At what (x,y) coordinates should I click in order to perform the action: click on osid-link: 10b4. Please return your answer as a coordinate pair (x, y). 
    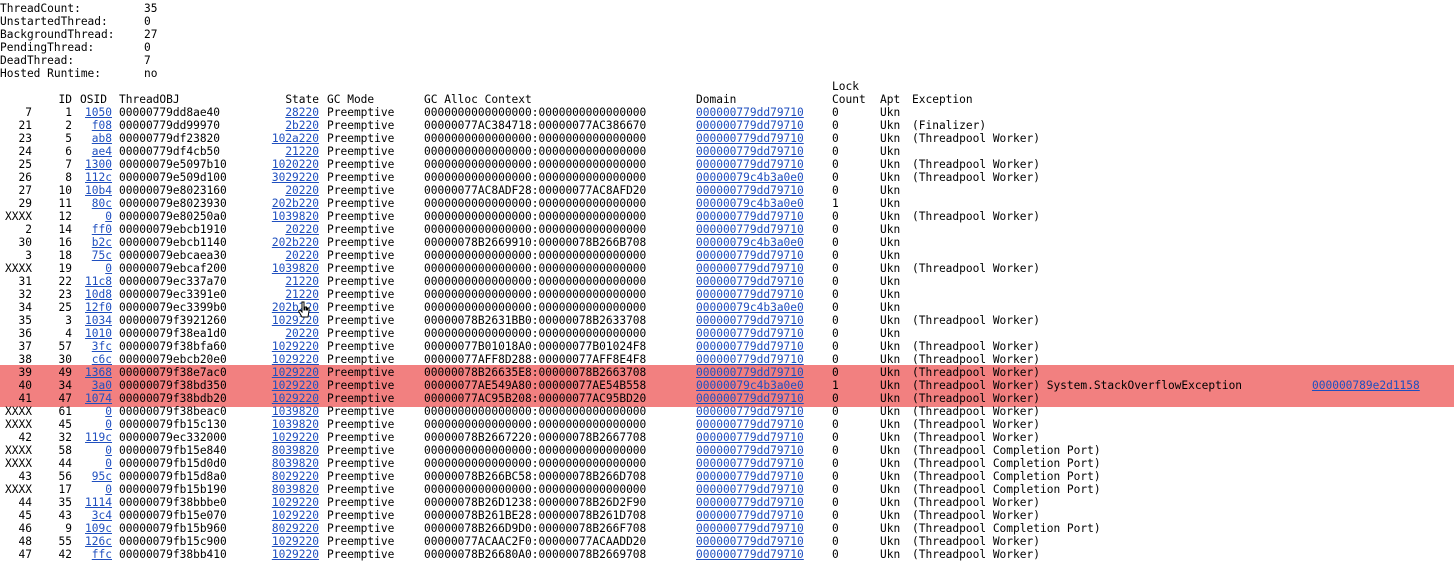
    Looking at the image, I should click on (94, 190).